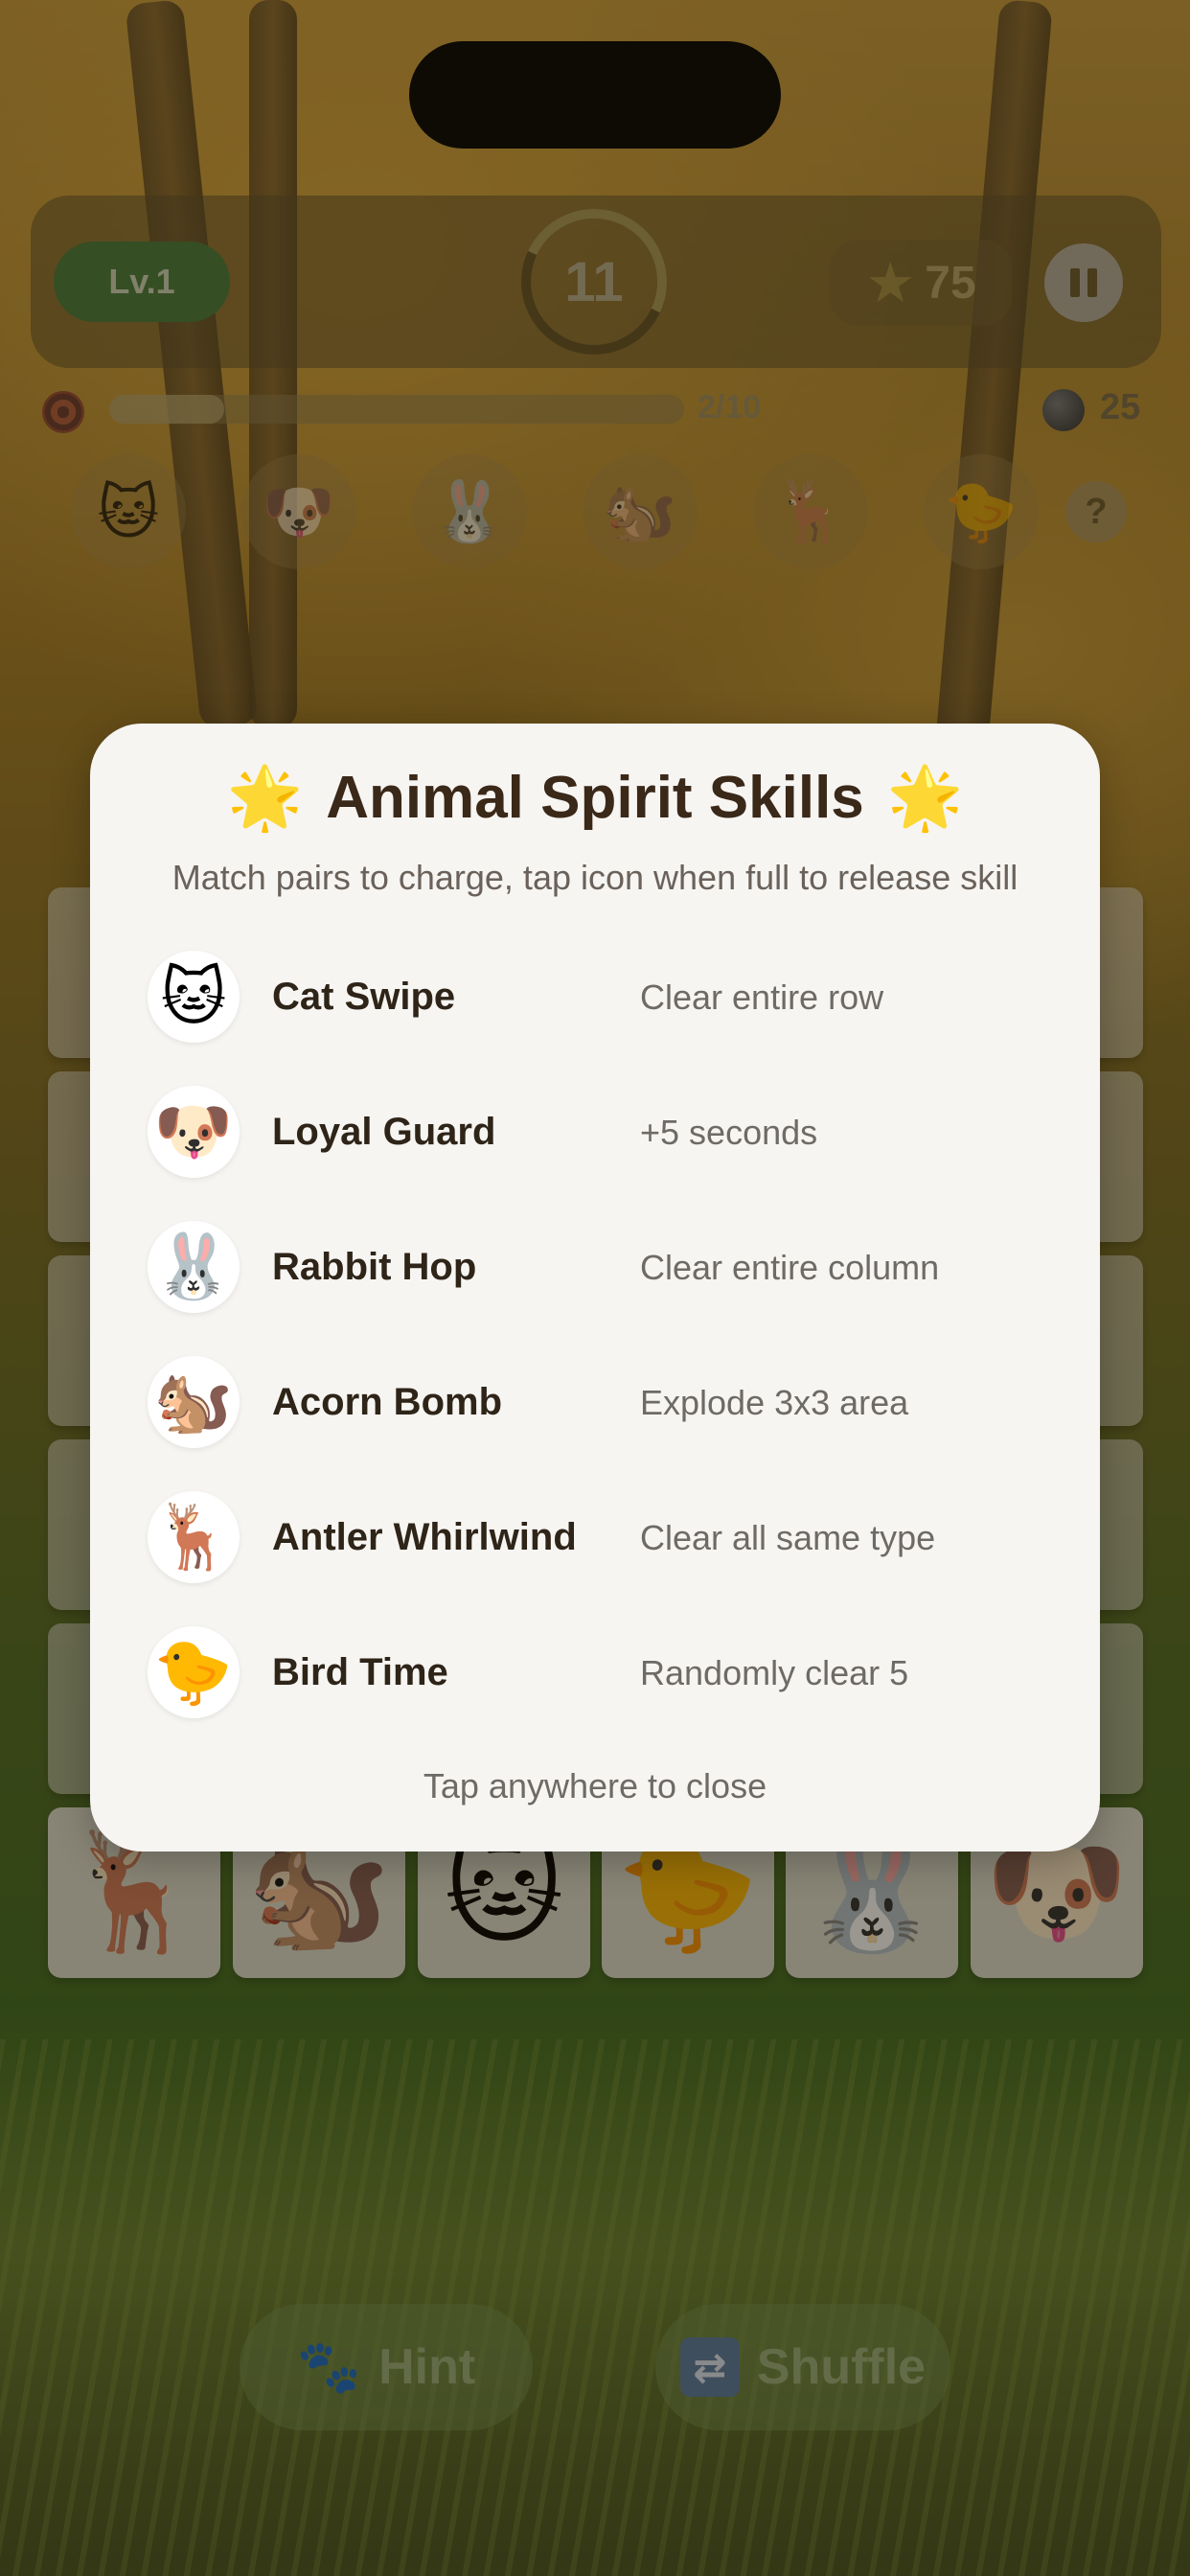 This screenshot has height=2576, width=1190. I want to click on skill-row-deer: 🦌 Antler Whirlwind Clear all same type, so click(607, 1537).